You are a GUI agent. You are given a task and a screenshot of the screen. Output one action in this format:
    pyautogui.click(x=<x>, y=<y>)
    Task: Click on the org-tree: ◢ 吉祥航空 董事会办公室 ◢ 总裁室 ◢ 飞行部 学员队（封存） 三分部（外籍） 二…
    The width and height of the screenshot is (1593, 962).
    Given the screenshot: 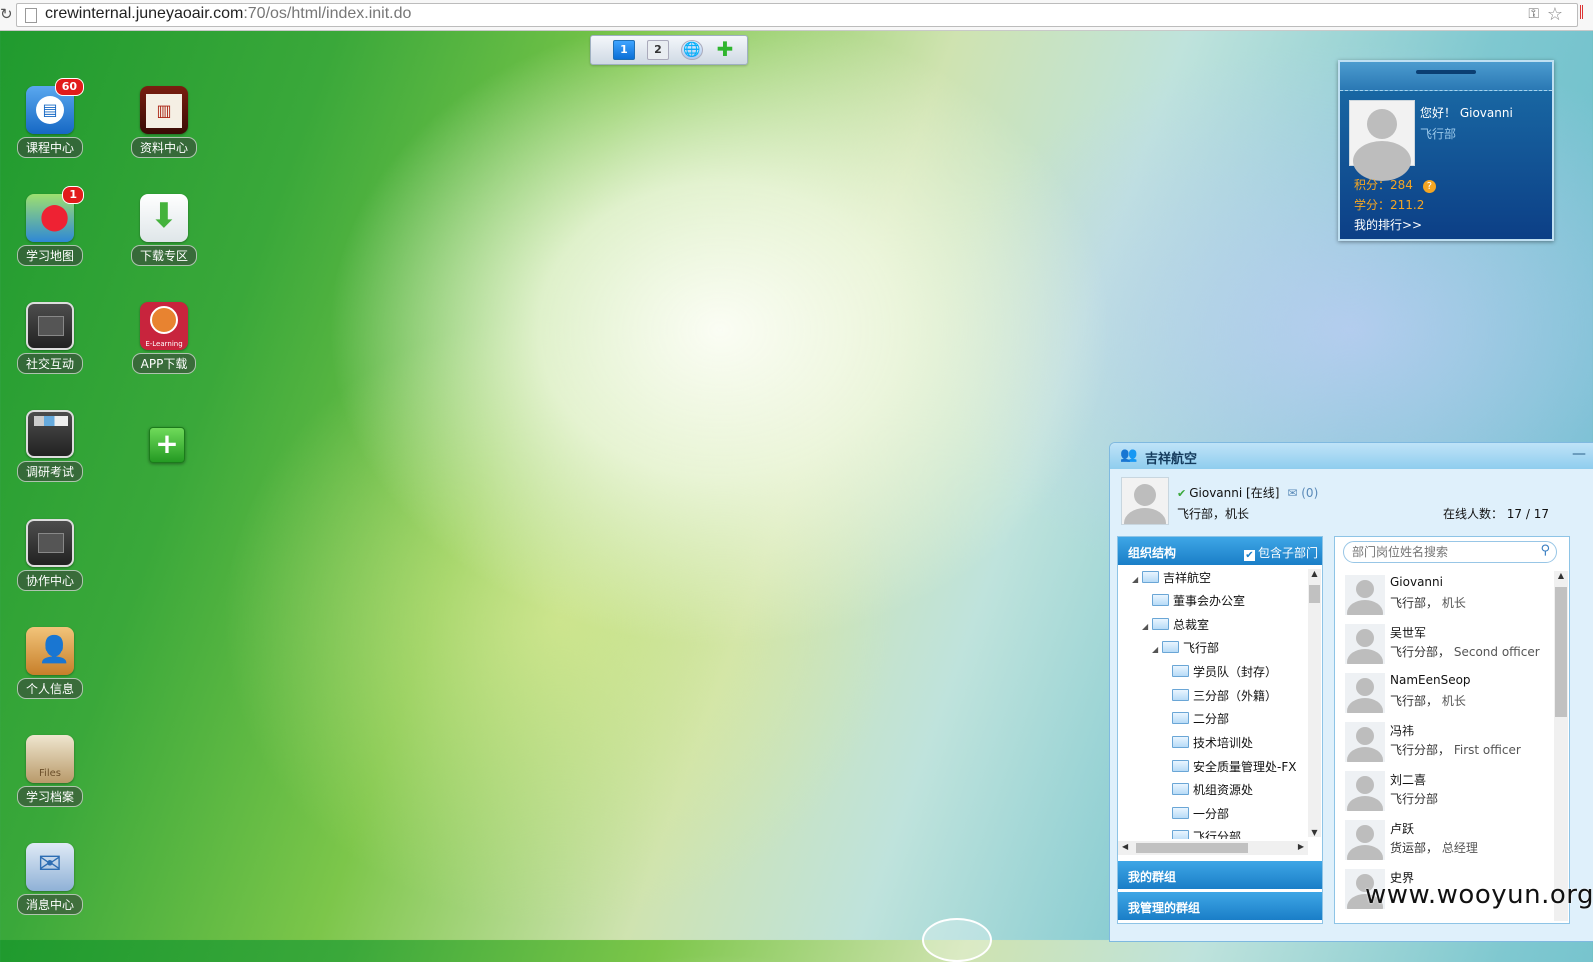 What is the action you would take?
    pyautogui.click(x=1212, y=703)
    